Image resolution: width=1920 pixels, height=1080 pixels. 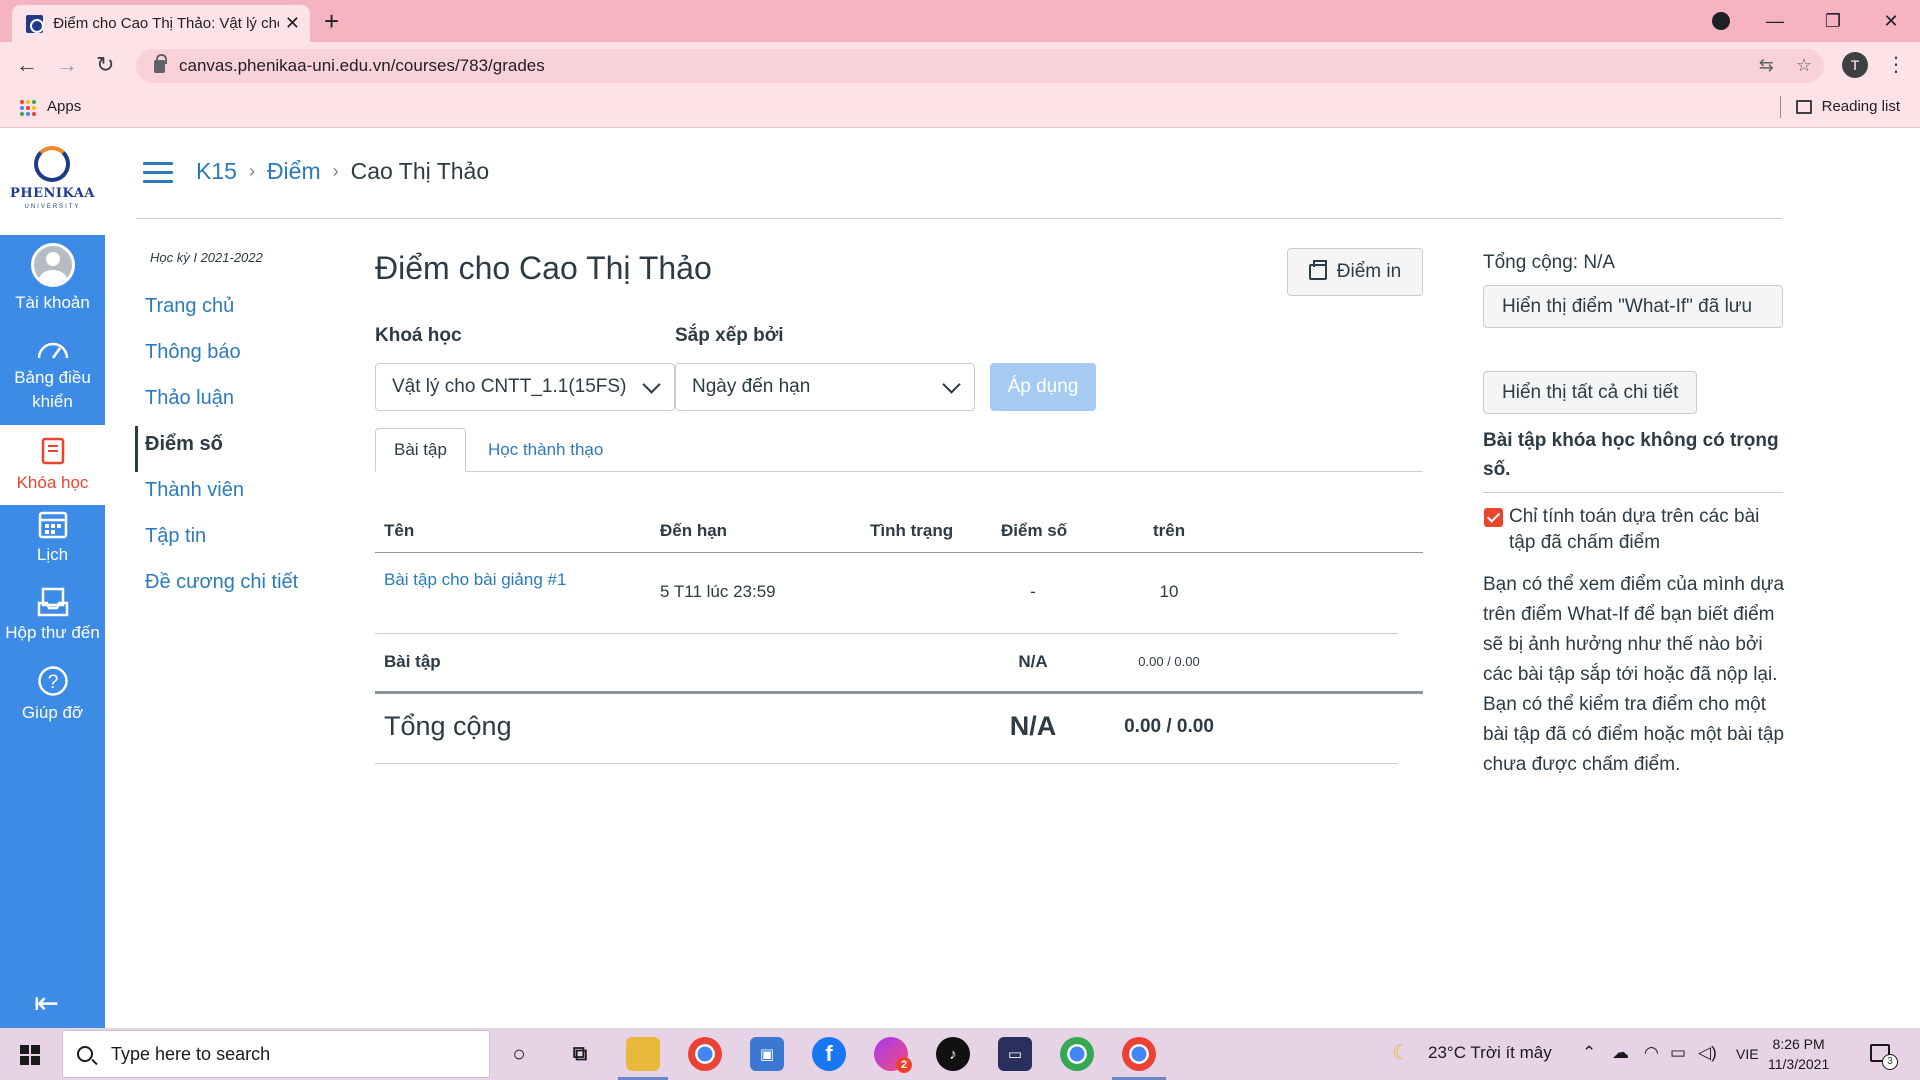 I want to click on assignment-link: Bài tập cho bài giảng #1, so click(x=475, y=580).